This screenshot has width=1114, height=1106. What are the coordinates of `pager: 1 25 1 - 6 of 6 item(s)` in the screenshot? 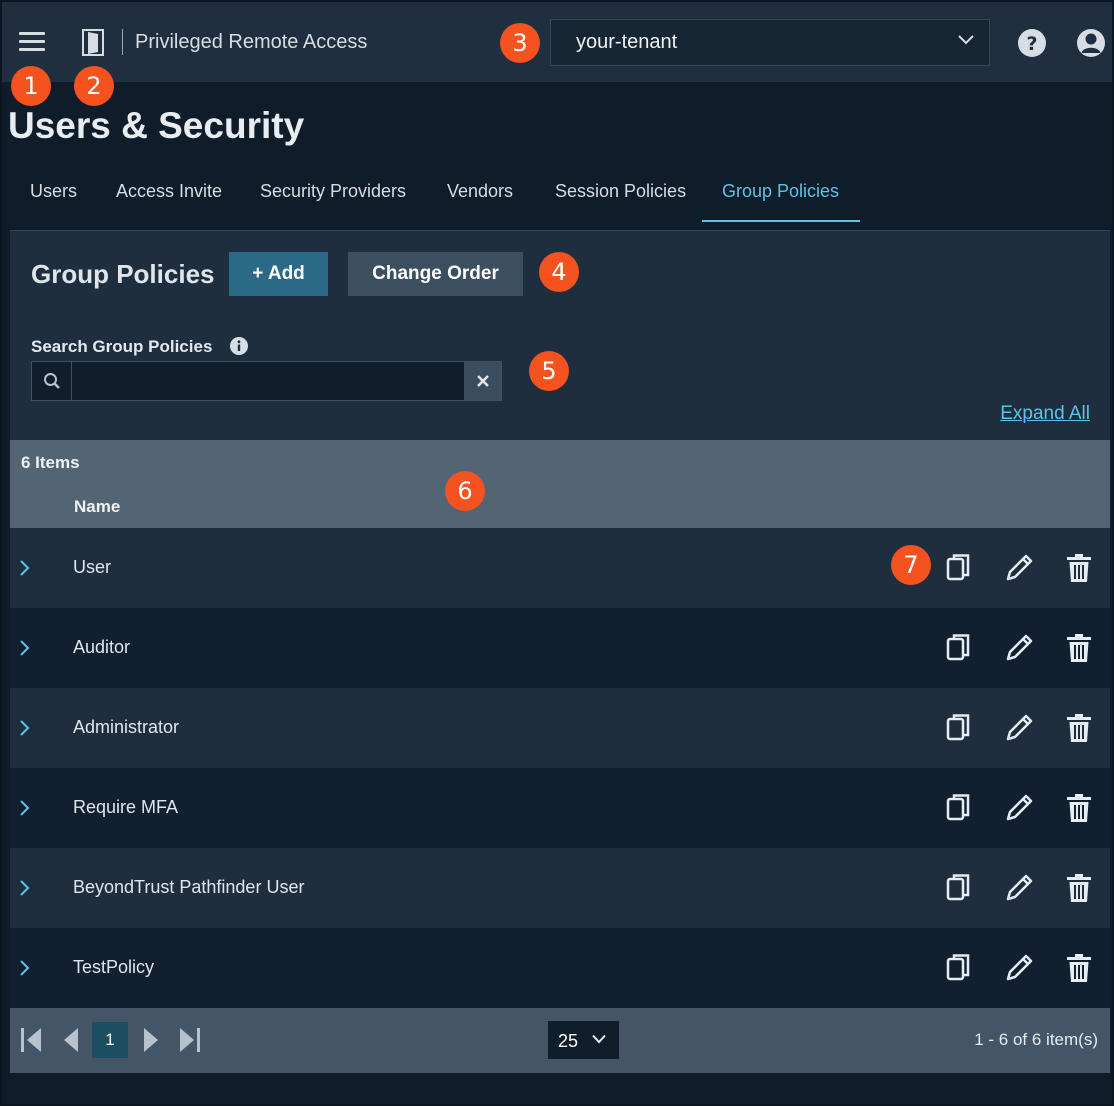 It's located at (560, 1040).